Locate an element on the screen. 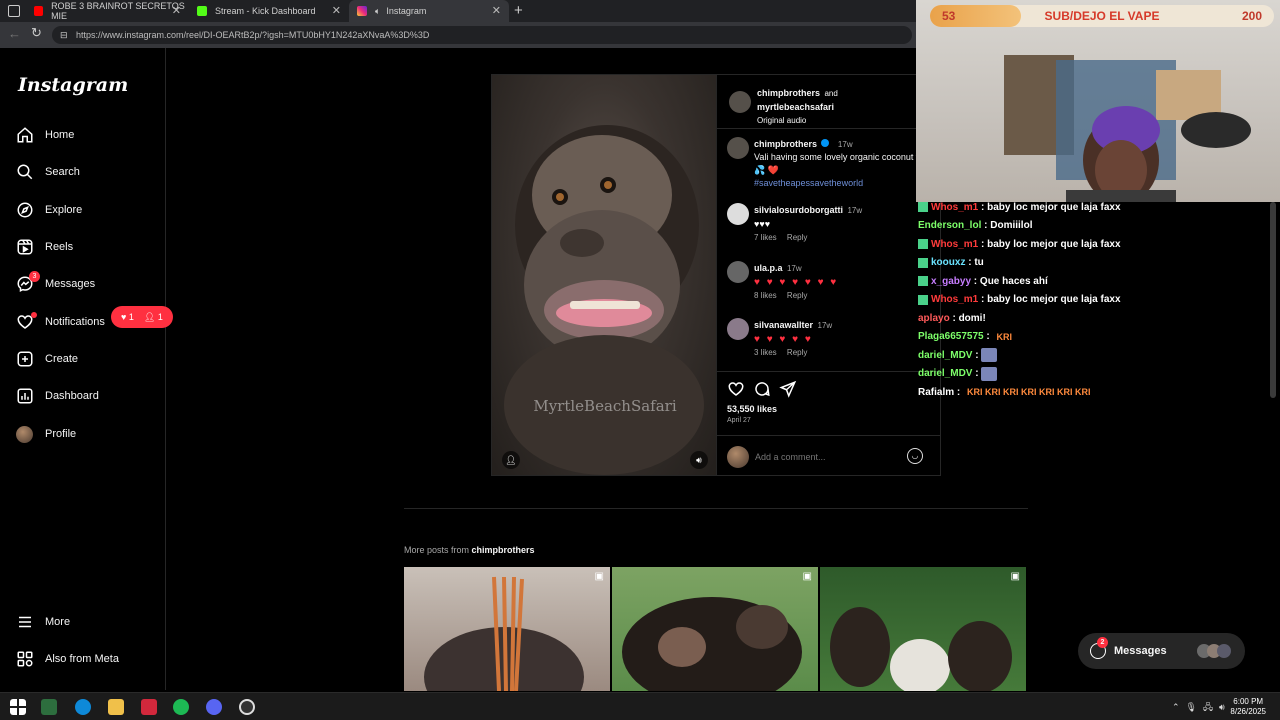 The height and width of the screenshot is (720, 1280). taskbar-clock: 6:00 PM 8/26/2025 is located at coordinates (1248, 707).